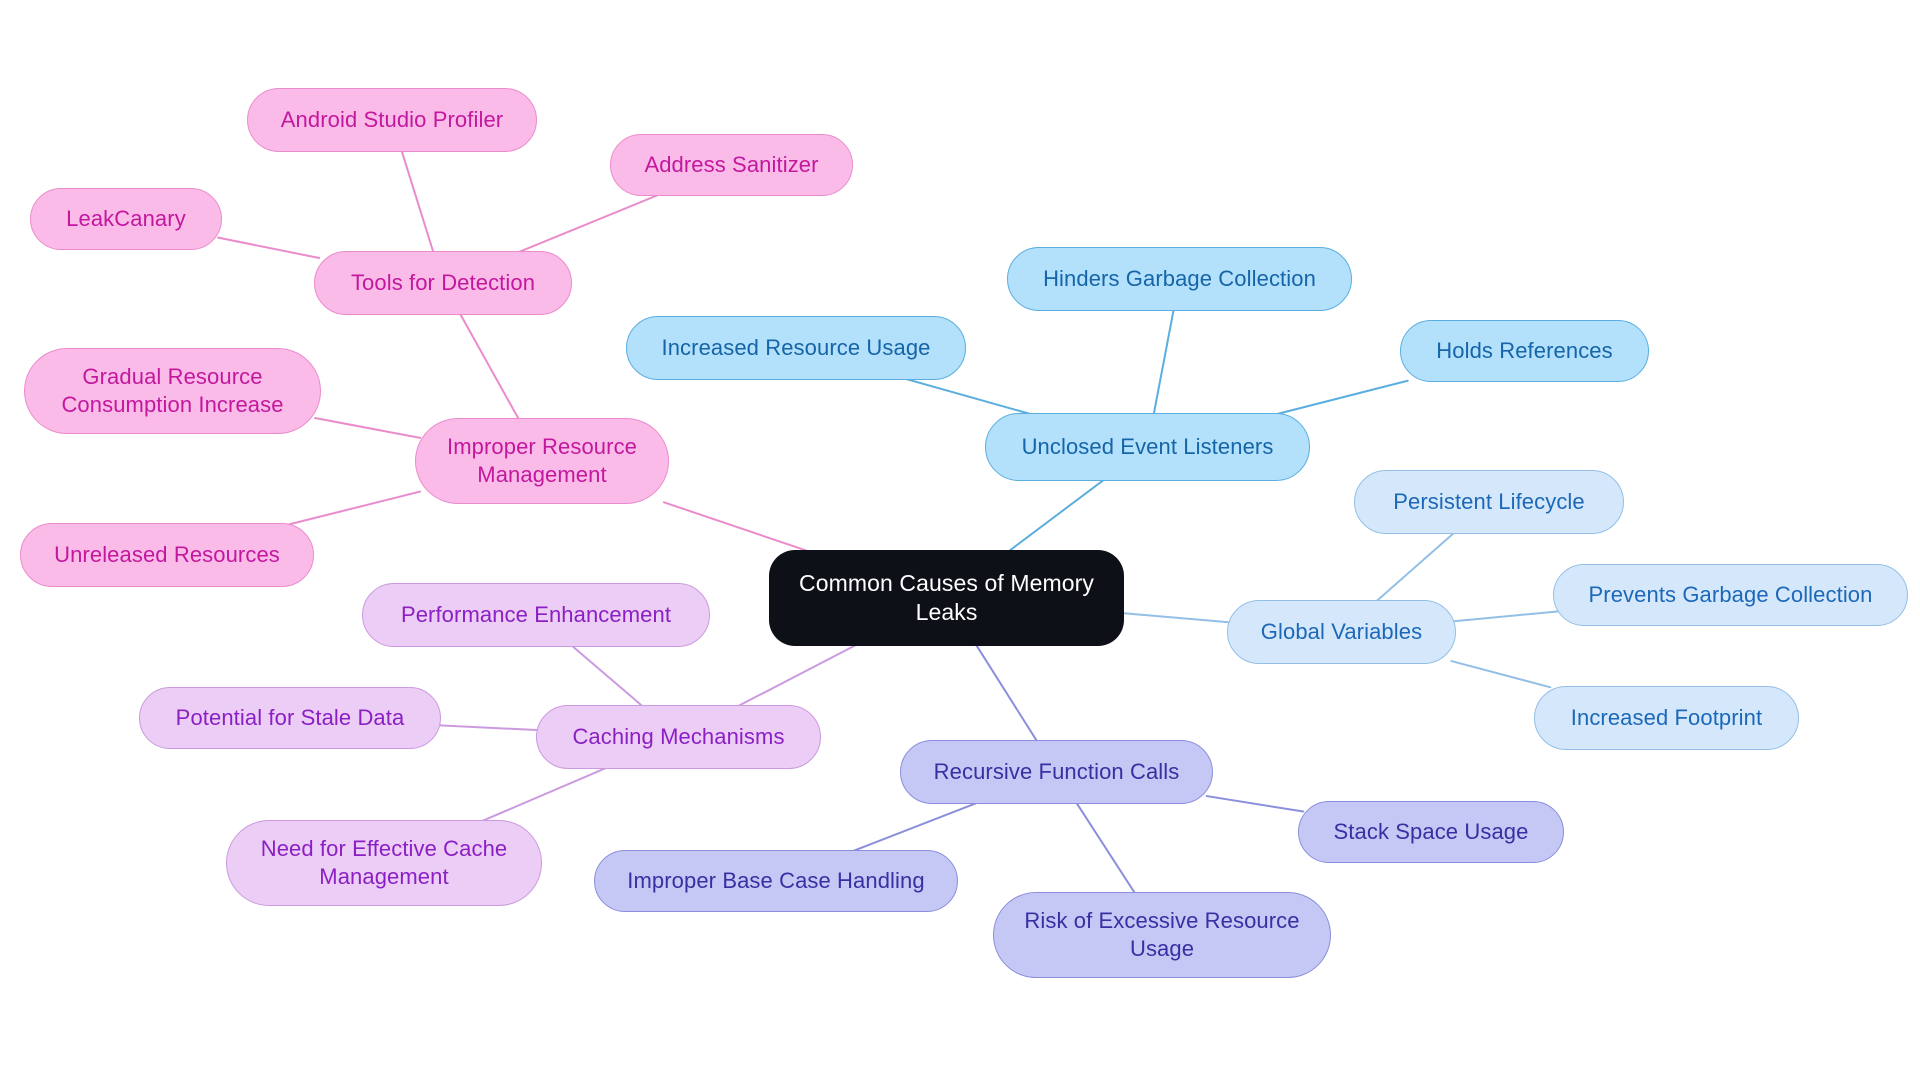  Describe the element at coordinates (368, 428) in the screenshot. I see `edge-improper-resource-management-to-gradual-resource-consumption-increase` at that location.